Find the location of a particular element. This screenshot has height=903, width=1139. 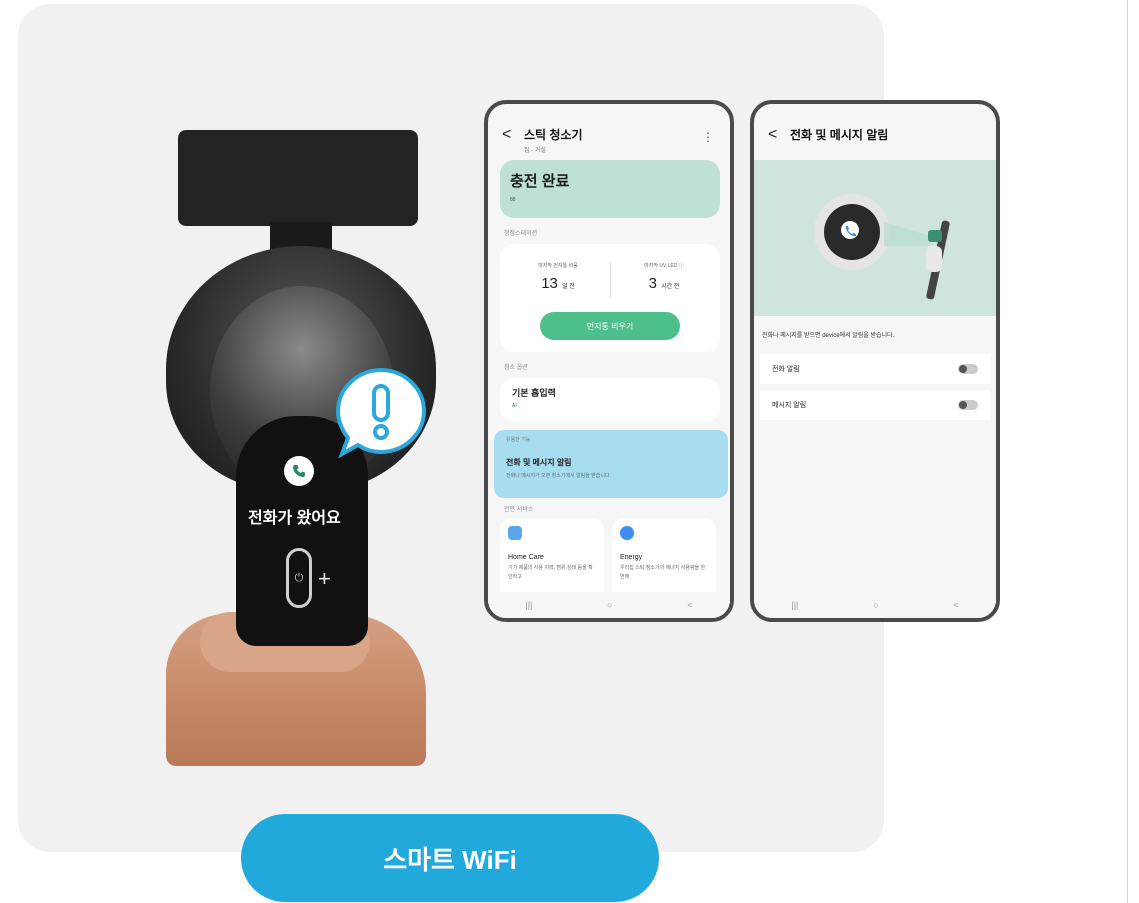

suction-title: 기본 흡입력 is located at coordinates (534, 393).